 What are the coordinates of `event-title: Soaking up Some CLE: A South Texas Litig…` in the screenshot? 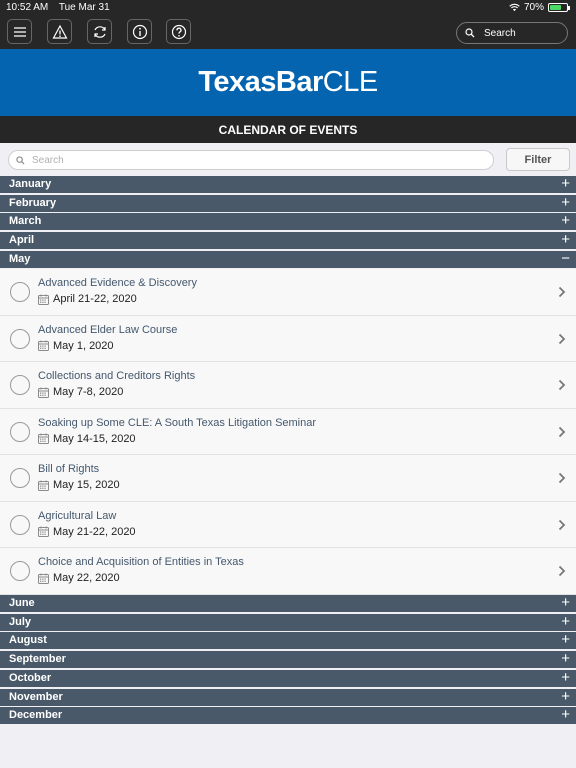 It's located at (177, 422).